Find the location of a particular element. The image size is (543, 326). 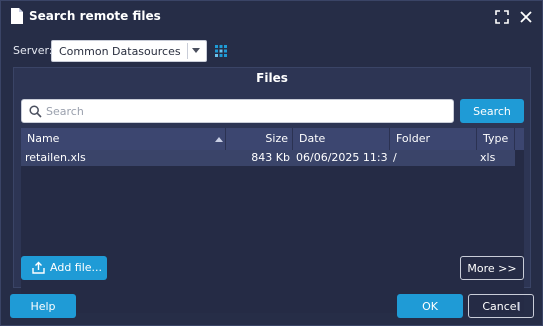

select-divider is located at coordinates (187, 51).